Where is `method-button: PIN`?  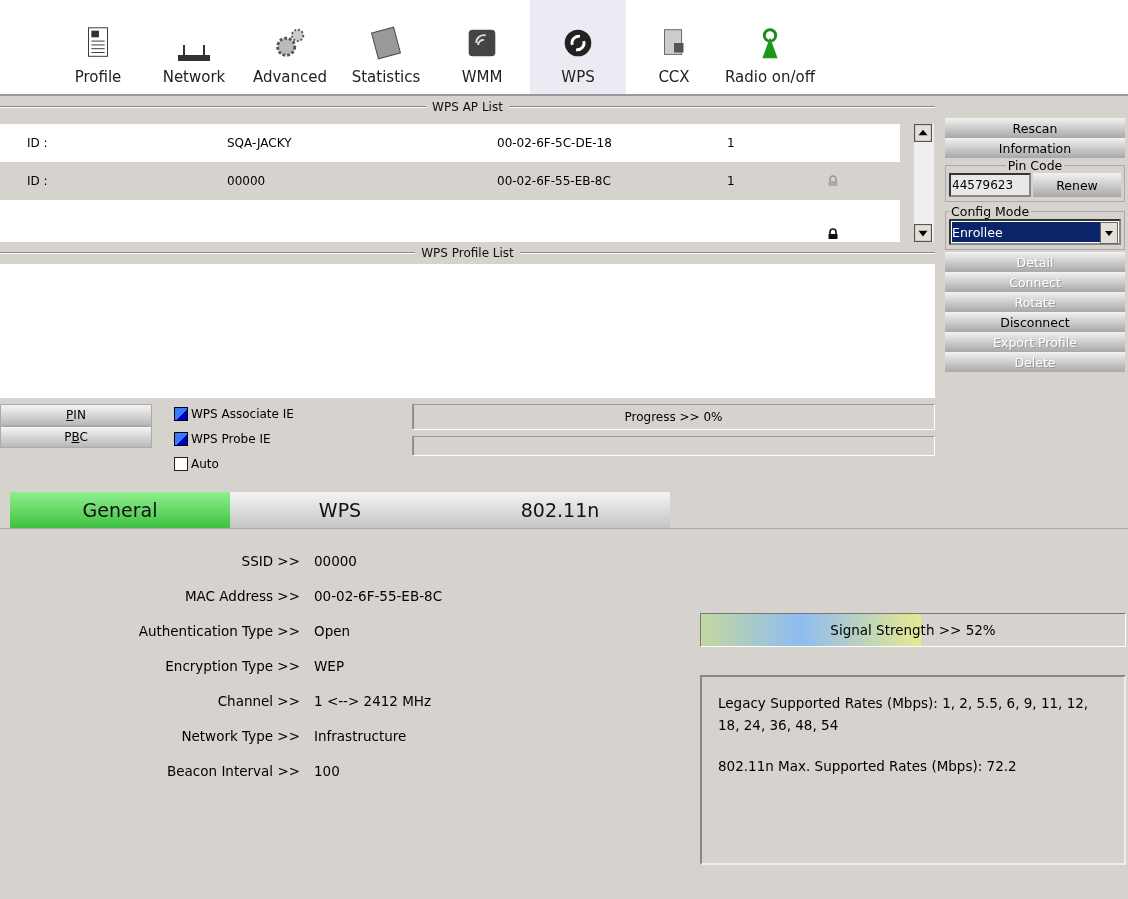
method-button: PIN is located at coordinates (76, 415).